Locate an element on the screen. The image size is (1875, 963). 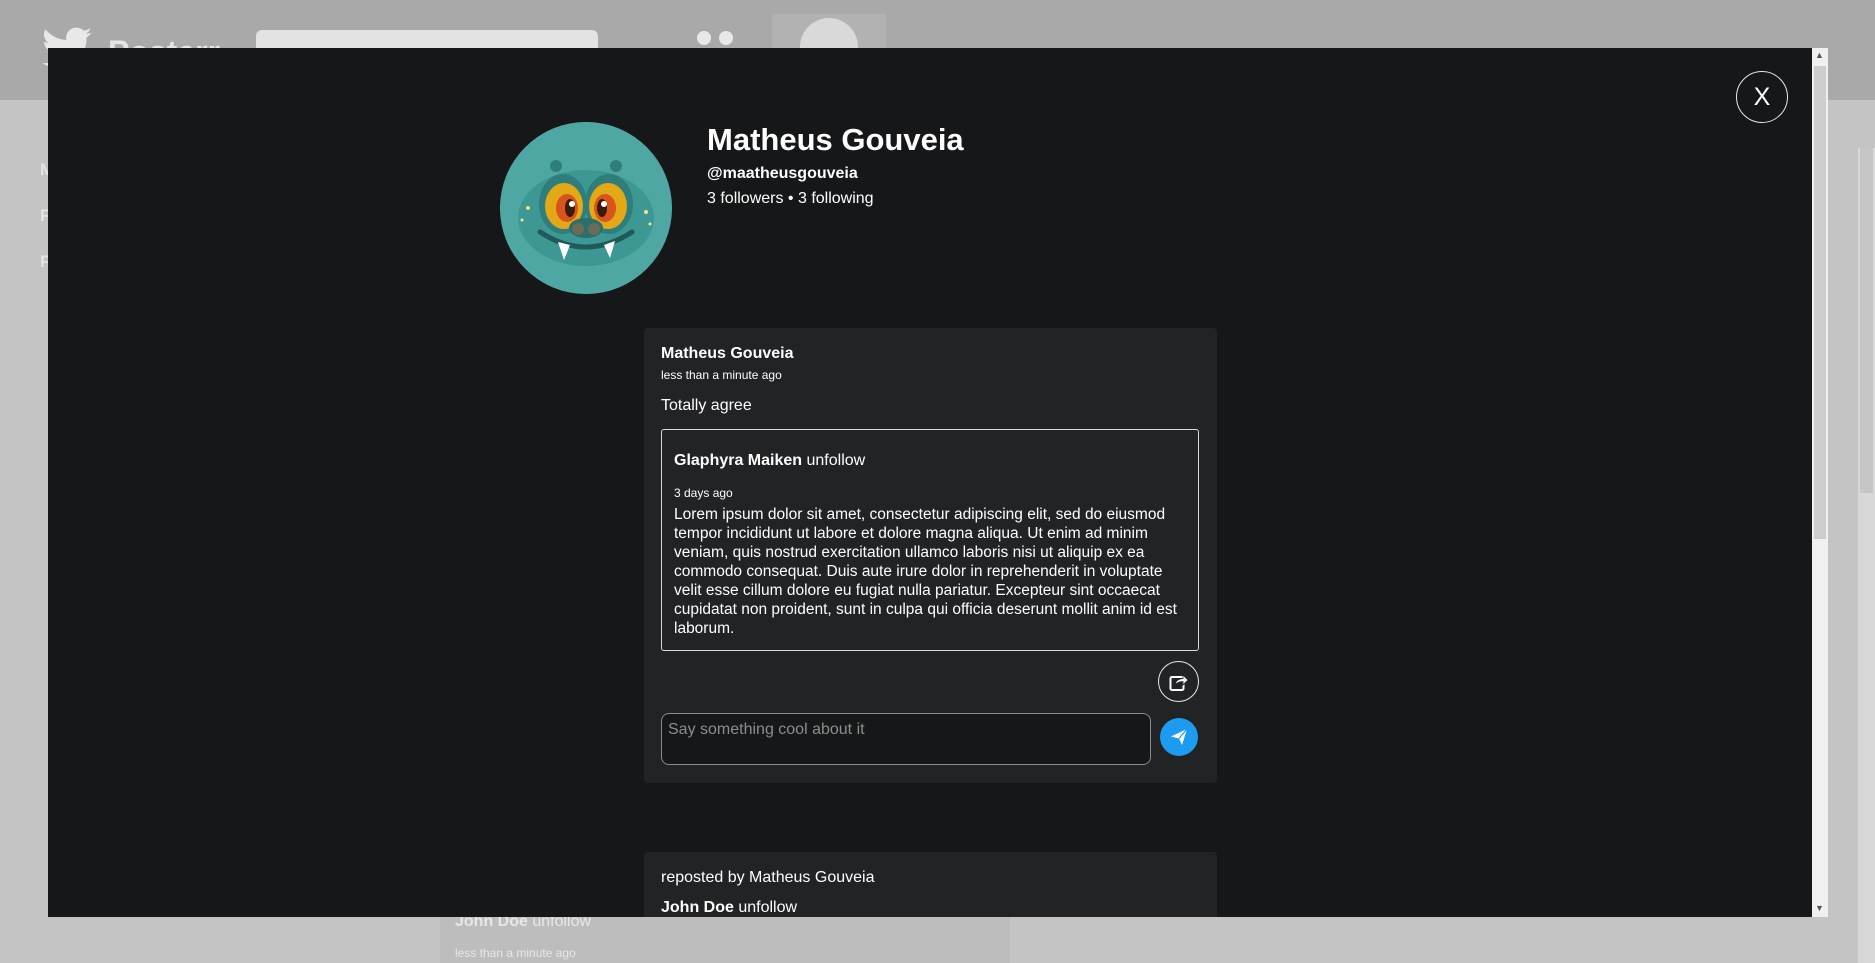
repost-label: reposted by Matheus Gouveia is located at coordinates (768, 877).